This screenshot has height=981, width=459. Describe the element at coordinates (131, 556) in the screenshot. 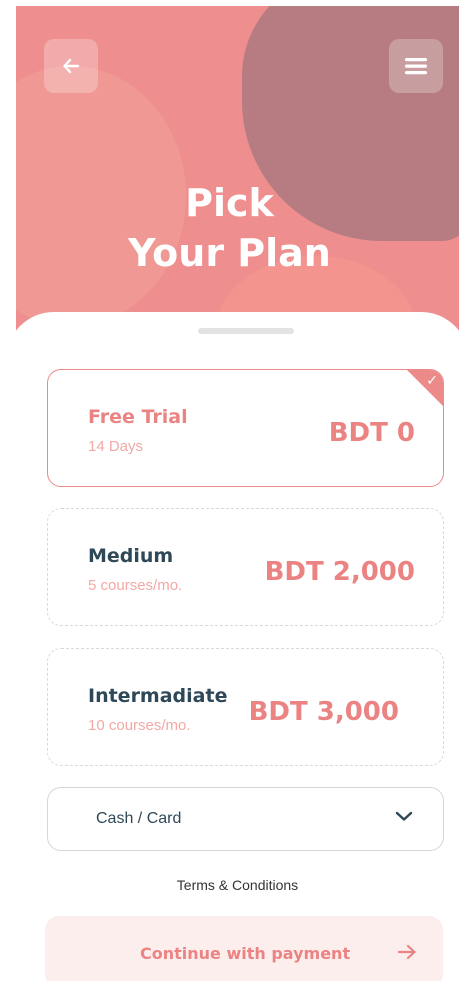

I see `plan-name: Medium` at that location.